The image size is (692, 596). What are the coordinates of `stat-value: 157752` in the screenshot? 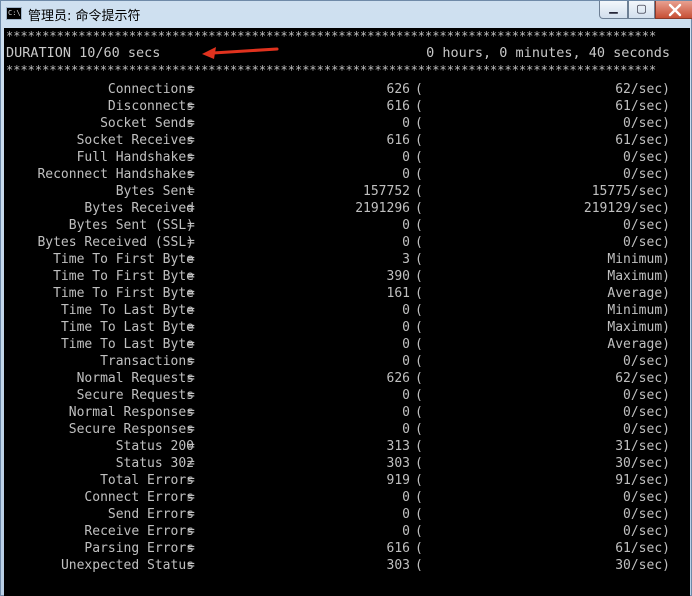 It's located at (386, 191).